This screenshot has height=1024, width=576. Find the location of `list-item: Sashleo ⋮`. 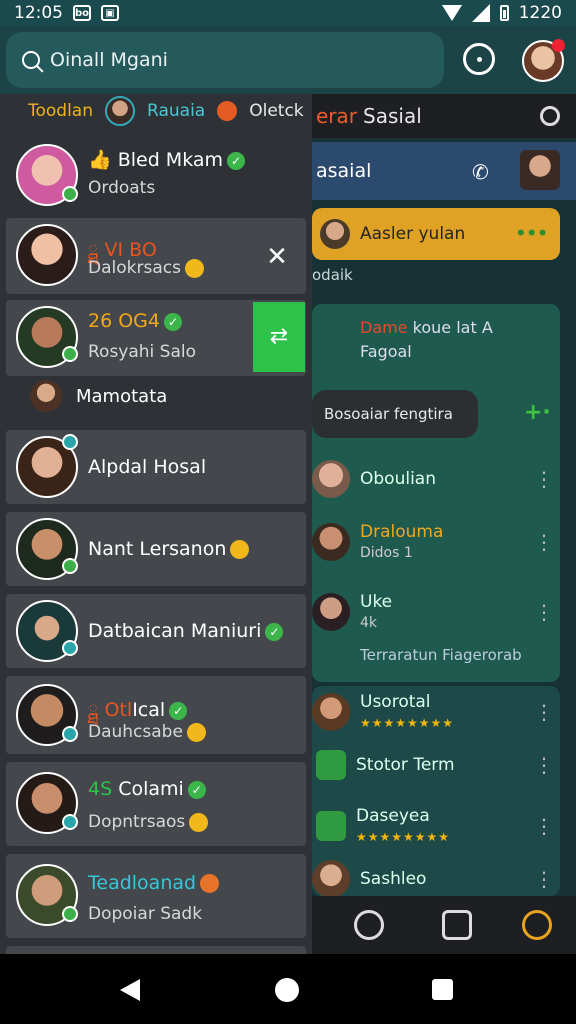

list-item: Sashleo ⋮ is located at coordinates (436, 879).